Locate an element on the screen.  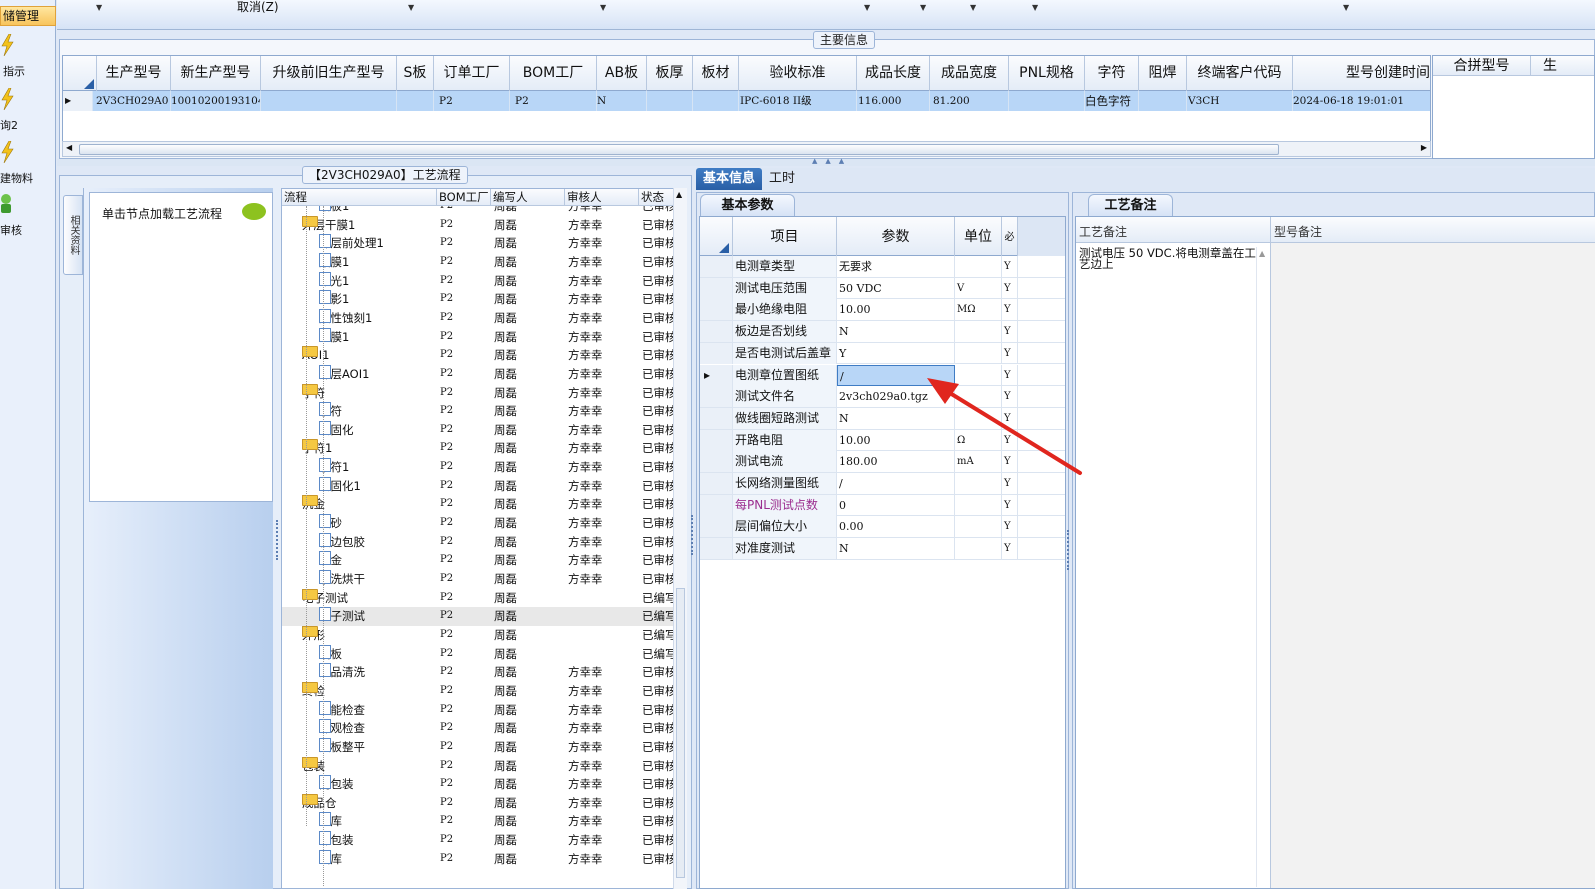
param-value-cell: 50 VDC is located at coordinates (896, 288).